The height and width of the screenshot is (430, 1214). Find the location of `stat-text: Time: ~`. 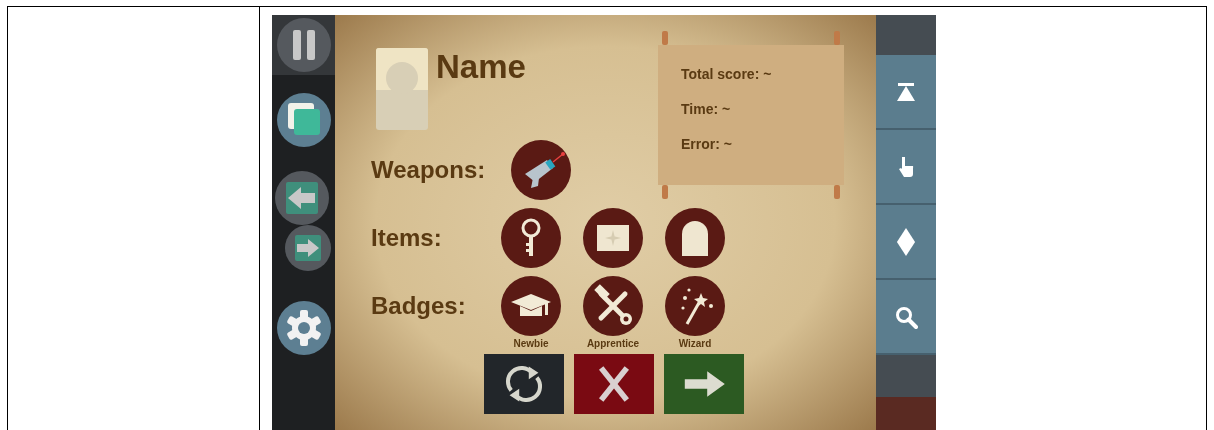

stat-text: Time: ~ is located at coordinates (706, 109).